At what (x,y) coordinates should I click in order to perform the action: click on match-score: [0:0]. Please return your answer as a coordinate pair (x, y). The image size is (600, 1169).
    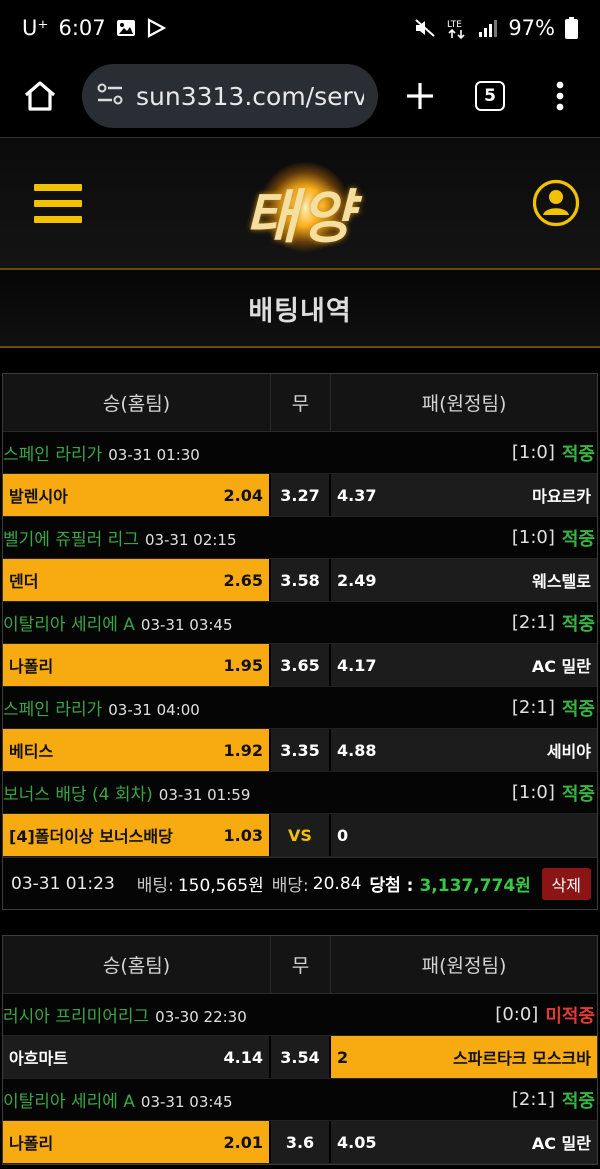
    Looking at the image, I should click on (517, 1014).